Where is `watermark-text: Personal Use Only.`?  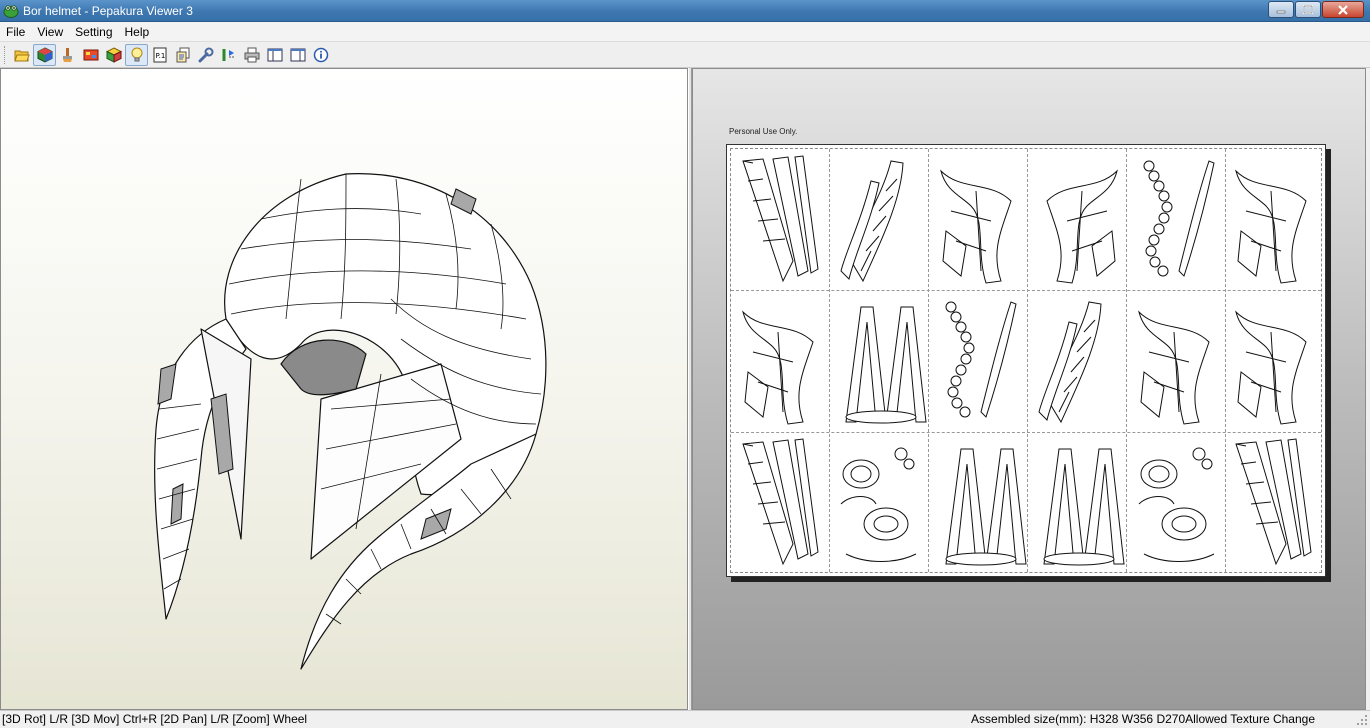
watermark-text: Personal Use Only. is located at coordinates (763, 131).